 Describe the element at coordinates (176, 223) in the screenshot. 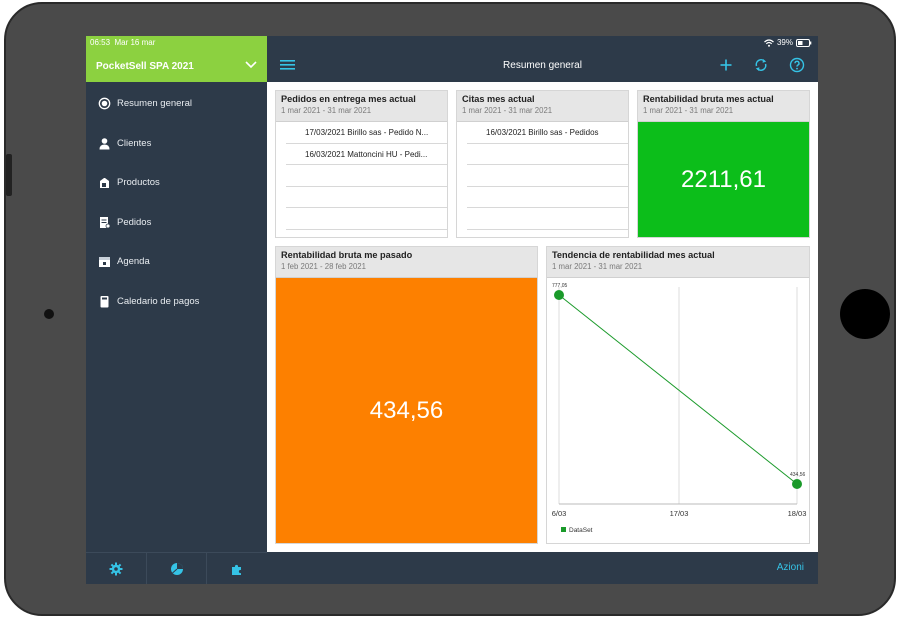

I see `sidebar-item-pedidos: Pedidos` at that location.